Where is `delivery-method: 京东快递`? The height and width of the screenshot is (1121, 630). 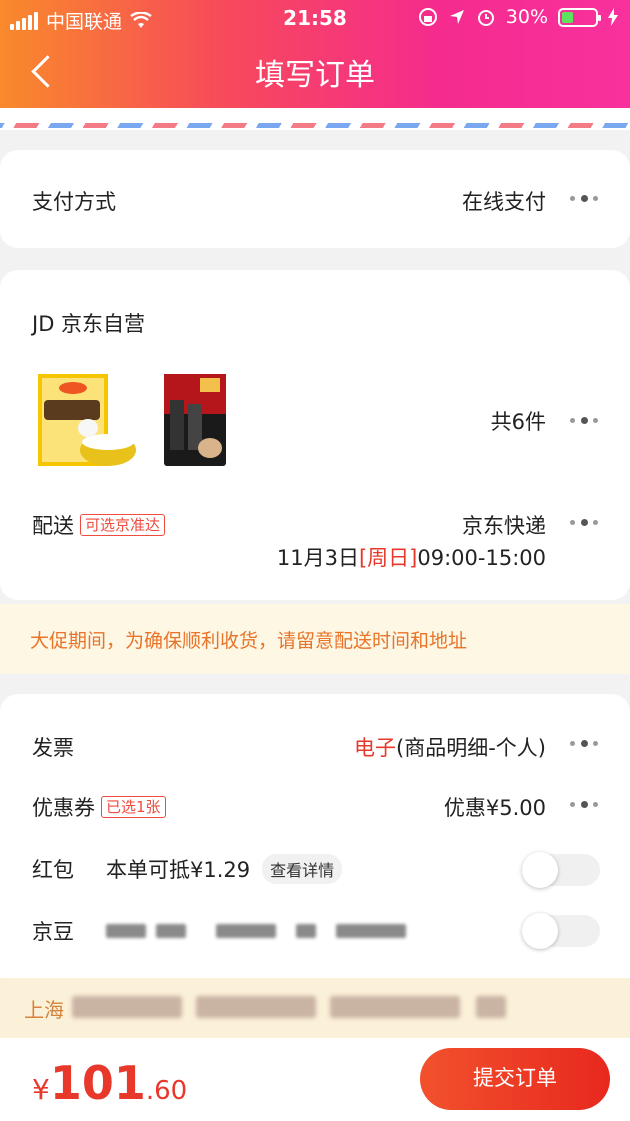 delivery-method: 京东快递 is located at coordinates (504, 526).